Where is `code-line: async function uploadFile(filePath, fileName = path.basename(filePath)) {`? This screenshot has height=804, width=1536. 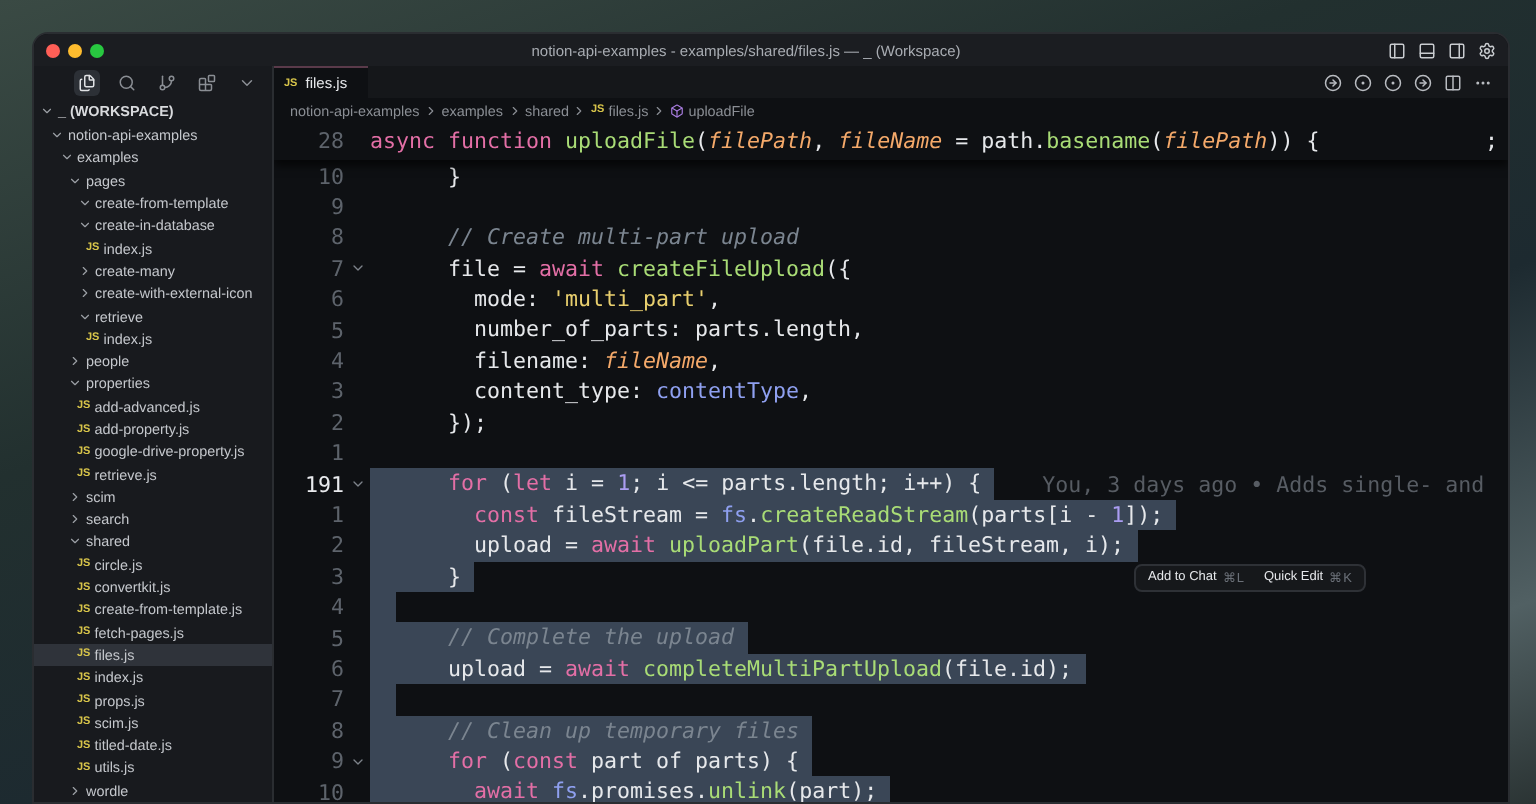 code-line: async function uploadFile(filePath, fileName = path.basename(filePath)) { is located at coordinates (846, 141).